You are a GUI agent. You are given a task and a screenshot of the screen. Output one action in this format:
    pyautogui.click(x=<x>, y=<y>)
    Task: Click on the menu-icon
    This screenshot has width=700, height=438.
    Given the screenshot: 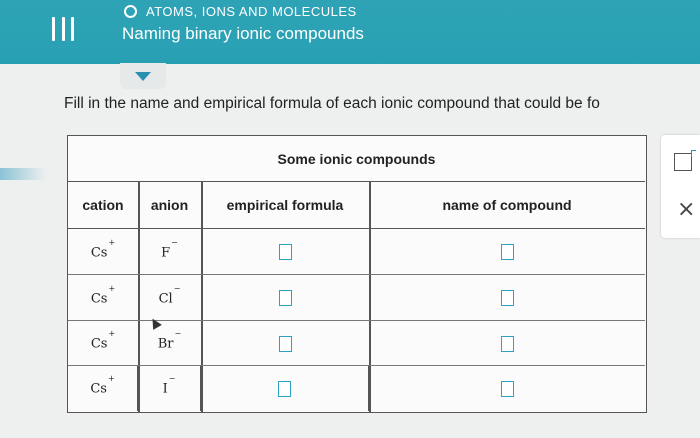 What is the action you would take?
    pyautogui.click(x=53, y=29)
    